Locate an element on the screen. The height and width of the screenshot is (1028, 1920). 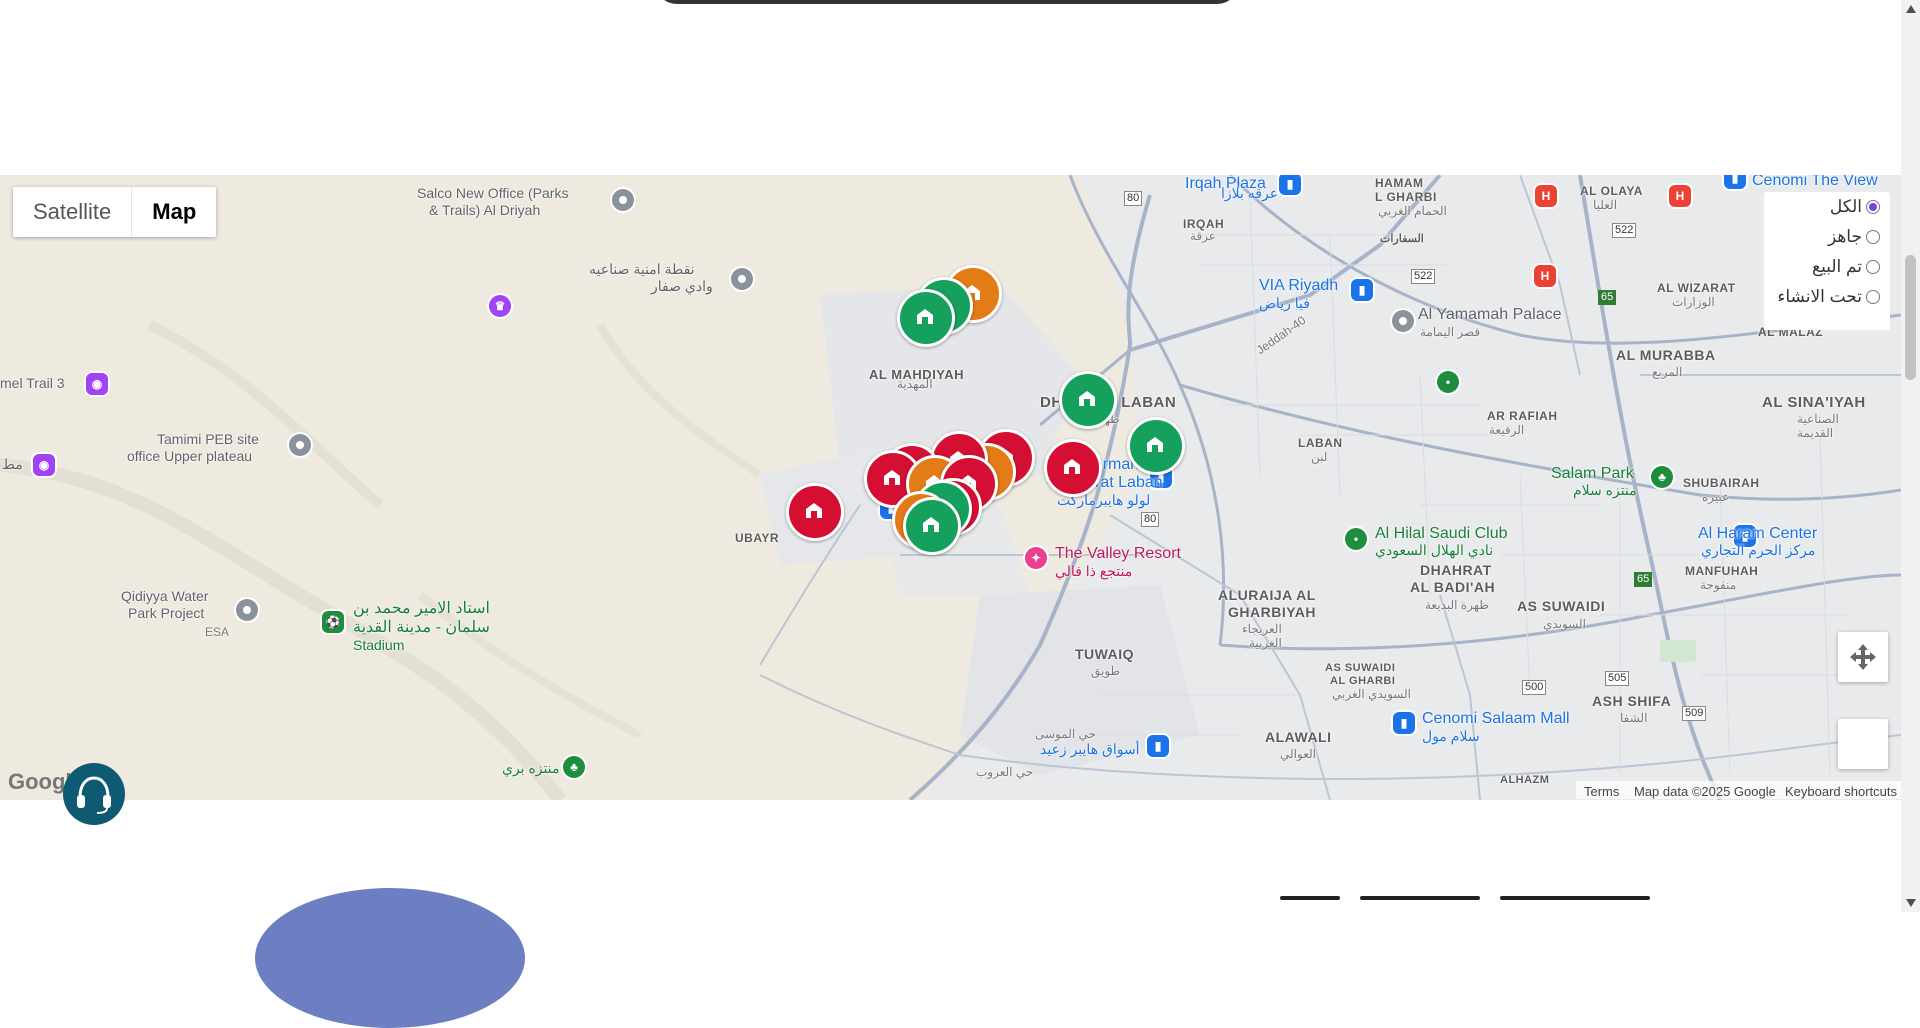
map-label: VIA Riyadh is located at coordinates (1299, 285).